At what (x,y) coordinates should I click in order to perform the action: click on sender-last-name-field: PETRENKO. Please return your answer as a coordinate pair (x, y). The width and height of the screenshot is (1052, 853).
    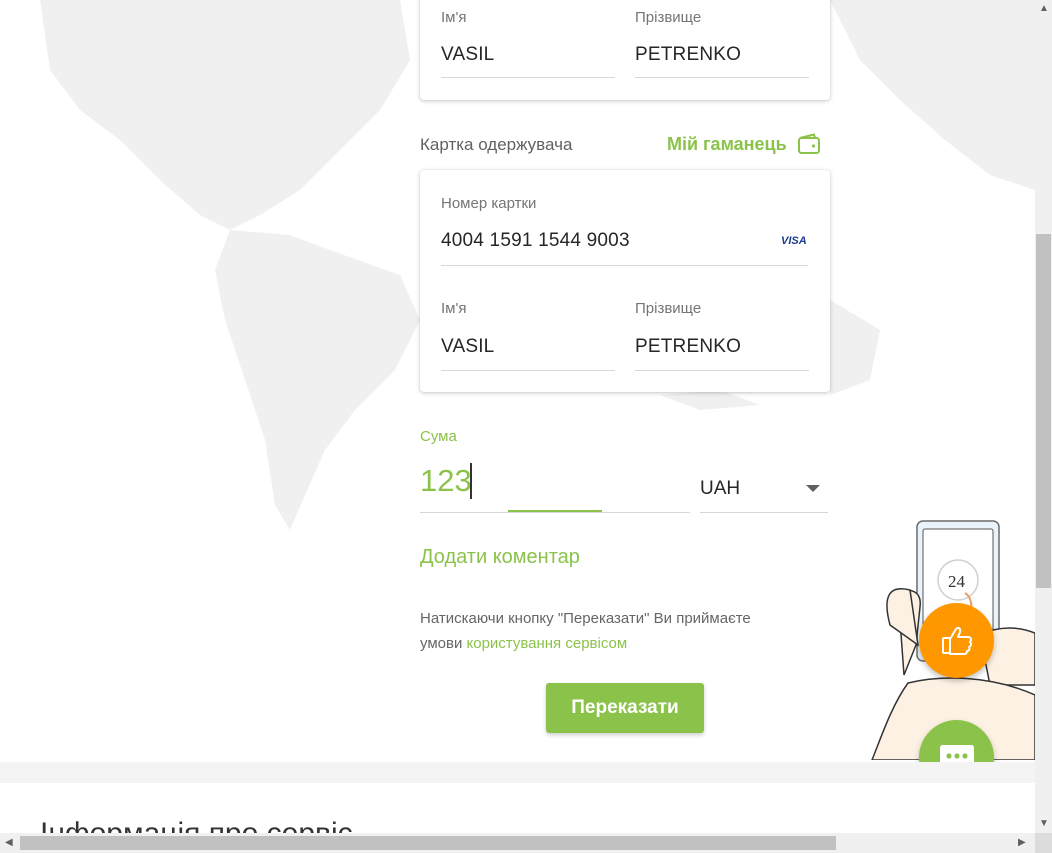
    Looking at the image, I should click on (688, 55).